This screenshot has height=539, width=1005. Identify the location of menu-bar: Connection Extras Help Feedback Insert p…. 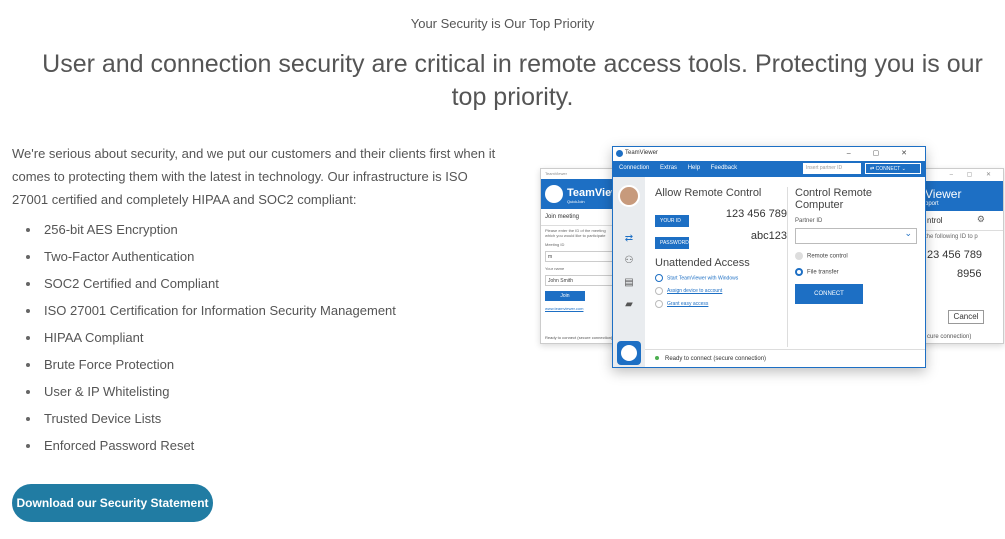
(769, 169).